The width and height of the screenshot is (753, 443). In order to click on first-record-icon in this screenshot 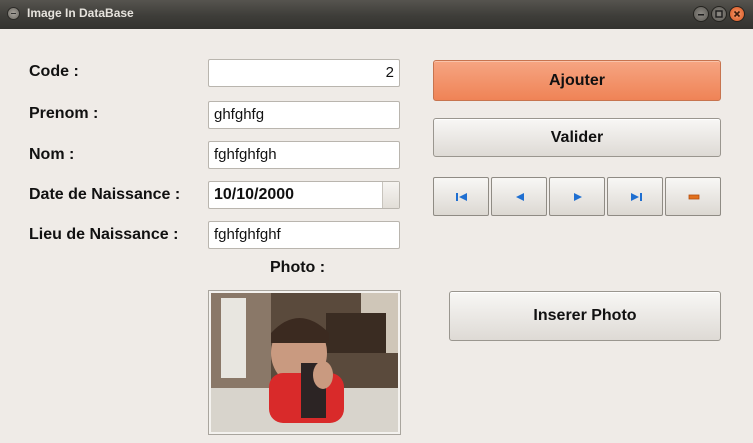, I will do `click(461, 197)`.